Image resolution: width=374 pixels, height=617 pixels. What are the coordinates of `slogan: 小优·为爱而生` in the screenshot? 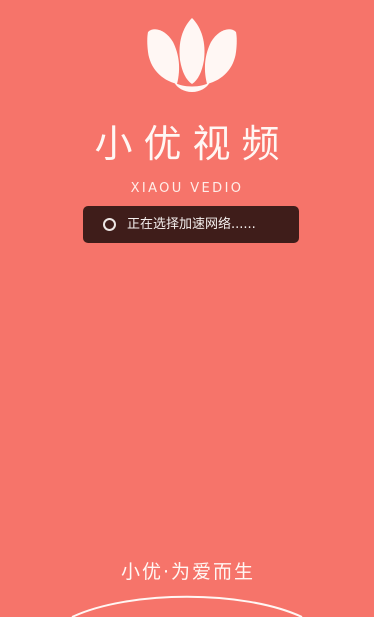 It's located at (188, 572).